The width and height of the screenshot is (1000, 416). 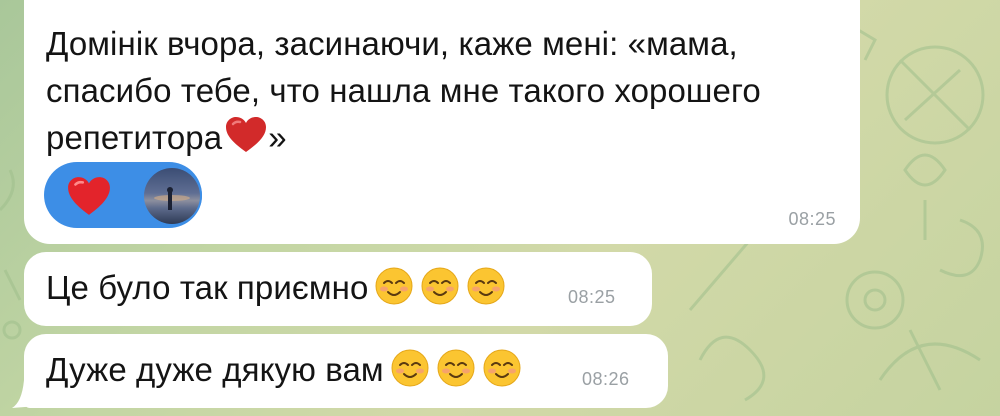 I want to click on message-timestamp: 08:26, so click(x=606, y=379).